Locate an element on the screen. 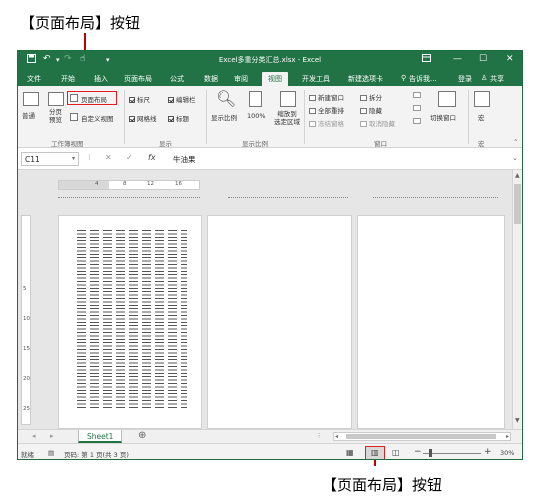  scroll-down-icon: ▼ is located at coordinates (517, 420).